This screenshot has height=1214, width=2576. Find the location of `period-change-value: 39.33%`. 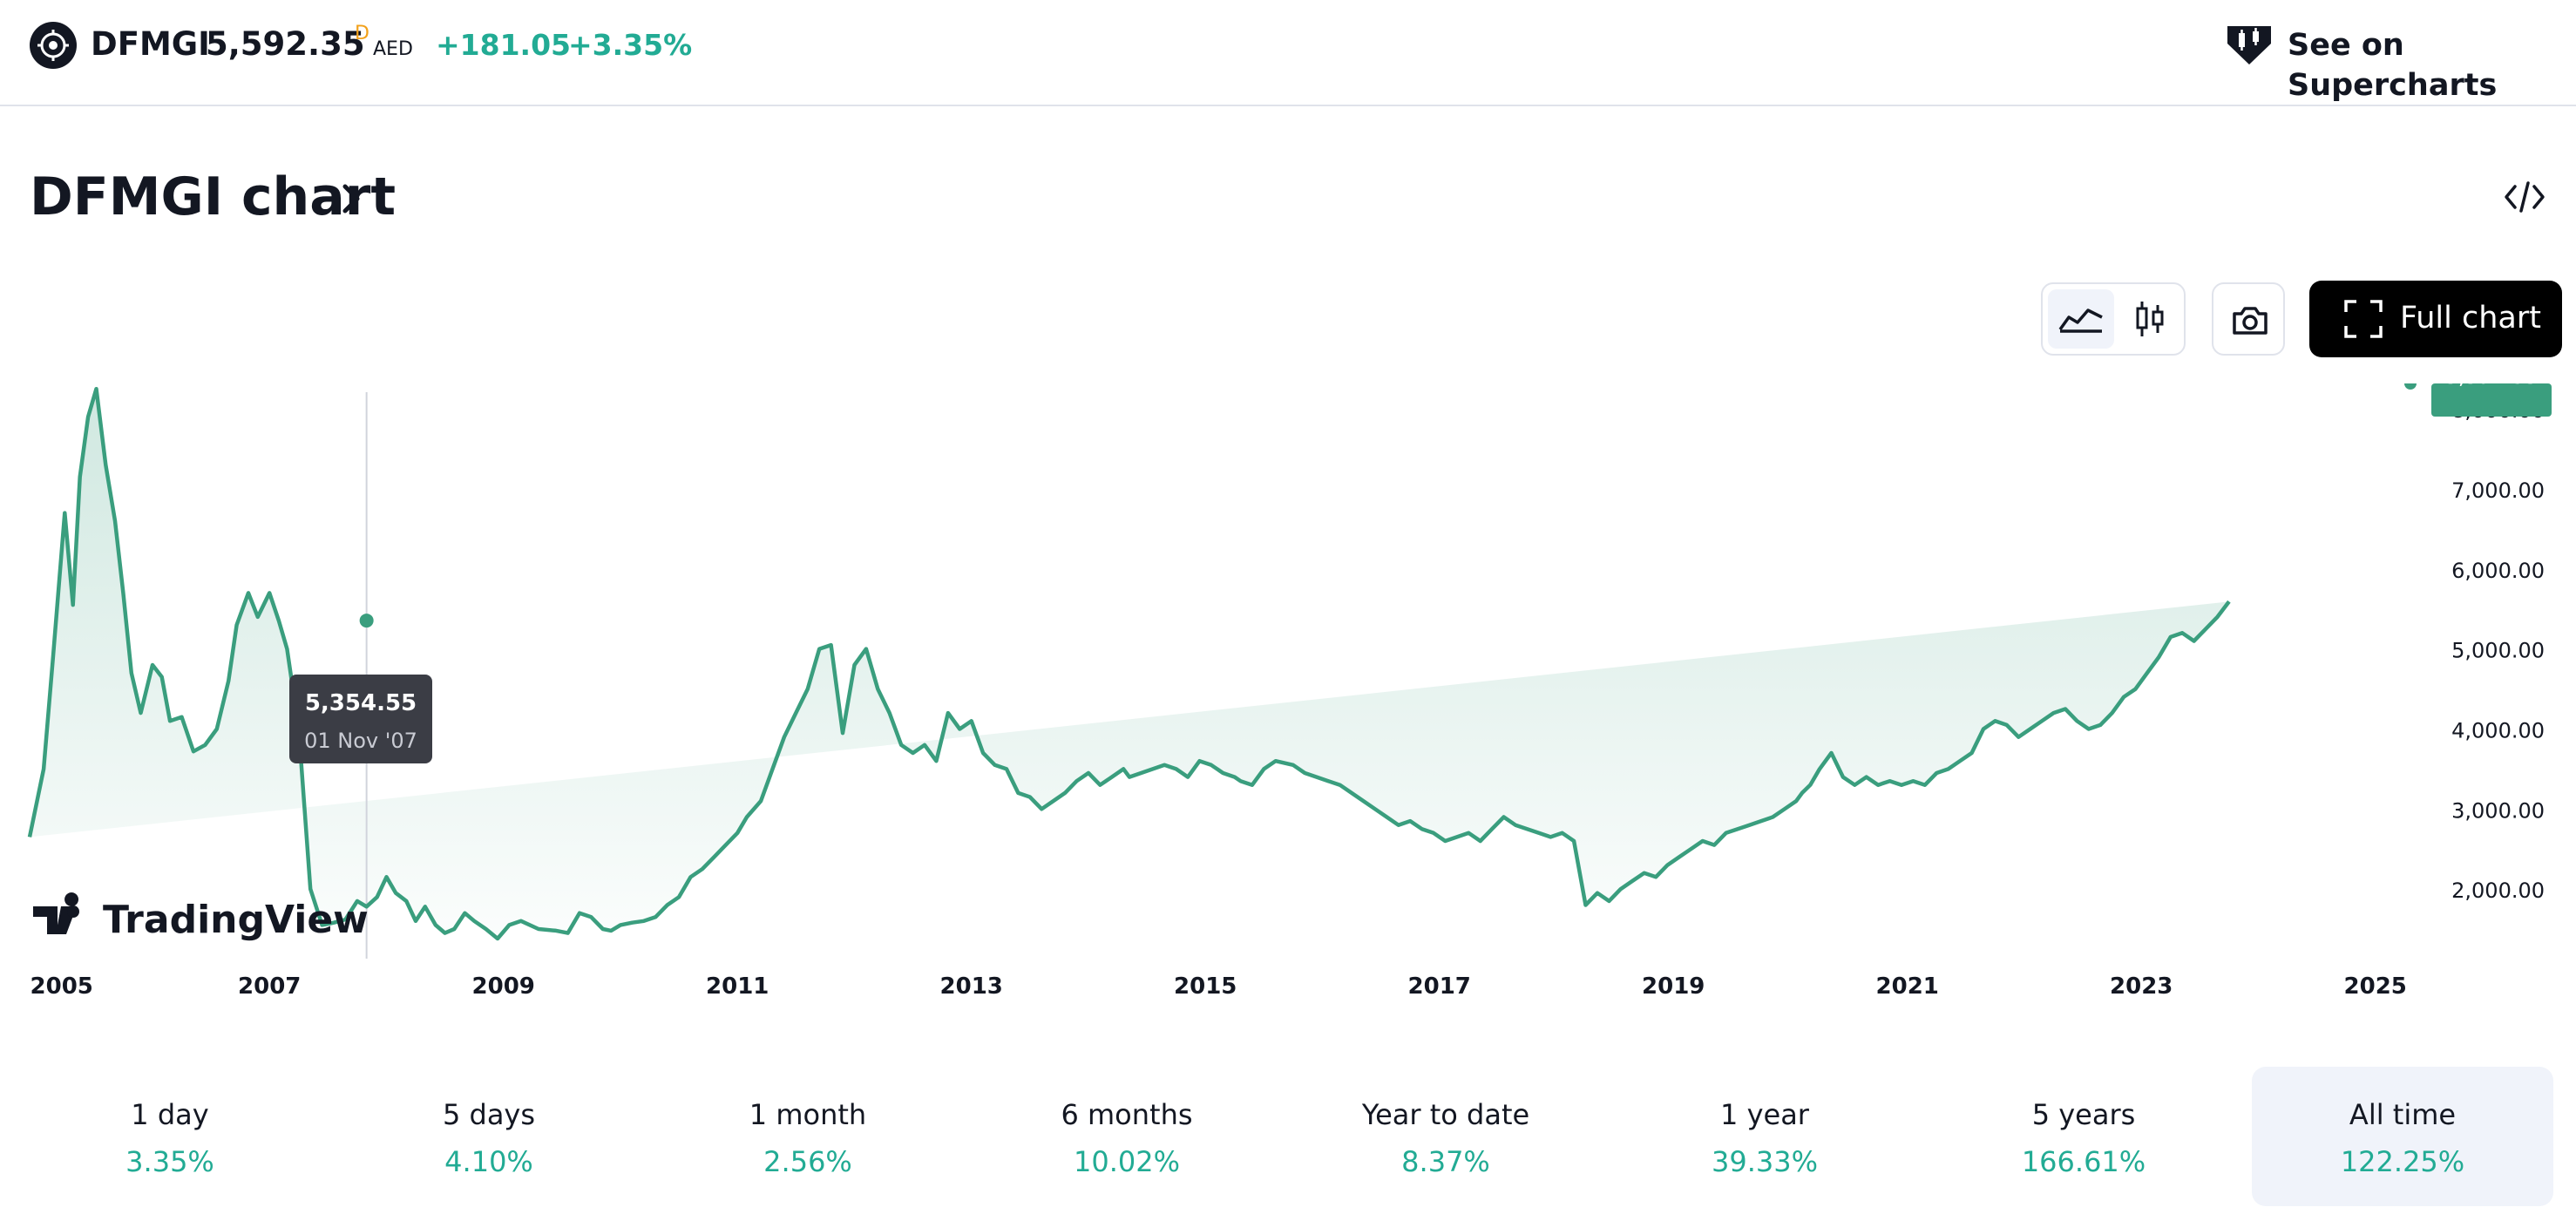

period-change-value: 39.33% is located at coordinates (1765, 1161).